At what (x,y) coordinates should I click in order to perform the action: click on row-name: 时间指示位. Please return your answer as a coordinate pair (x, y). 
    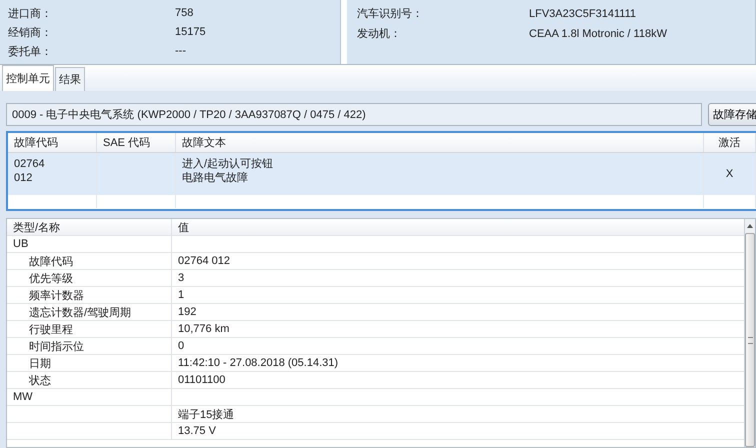
    Looking at the image, I should click on (56, 347).